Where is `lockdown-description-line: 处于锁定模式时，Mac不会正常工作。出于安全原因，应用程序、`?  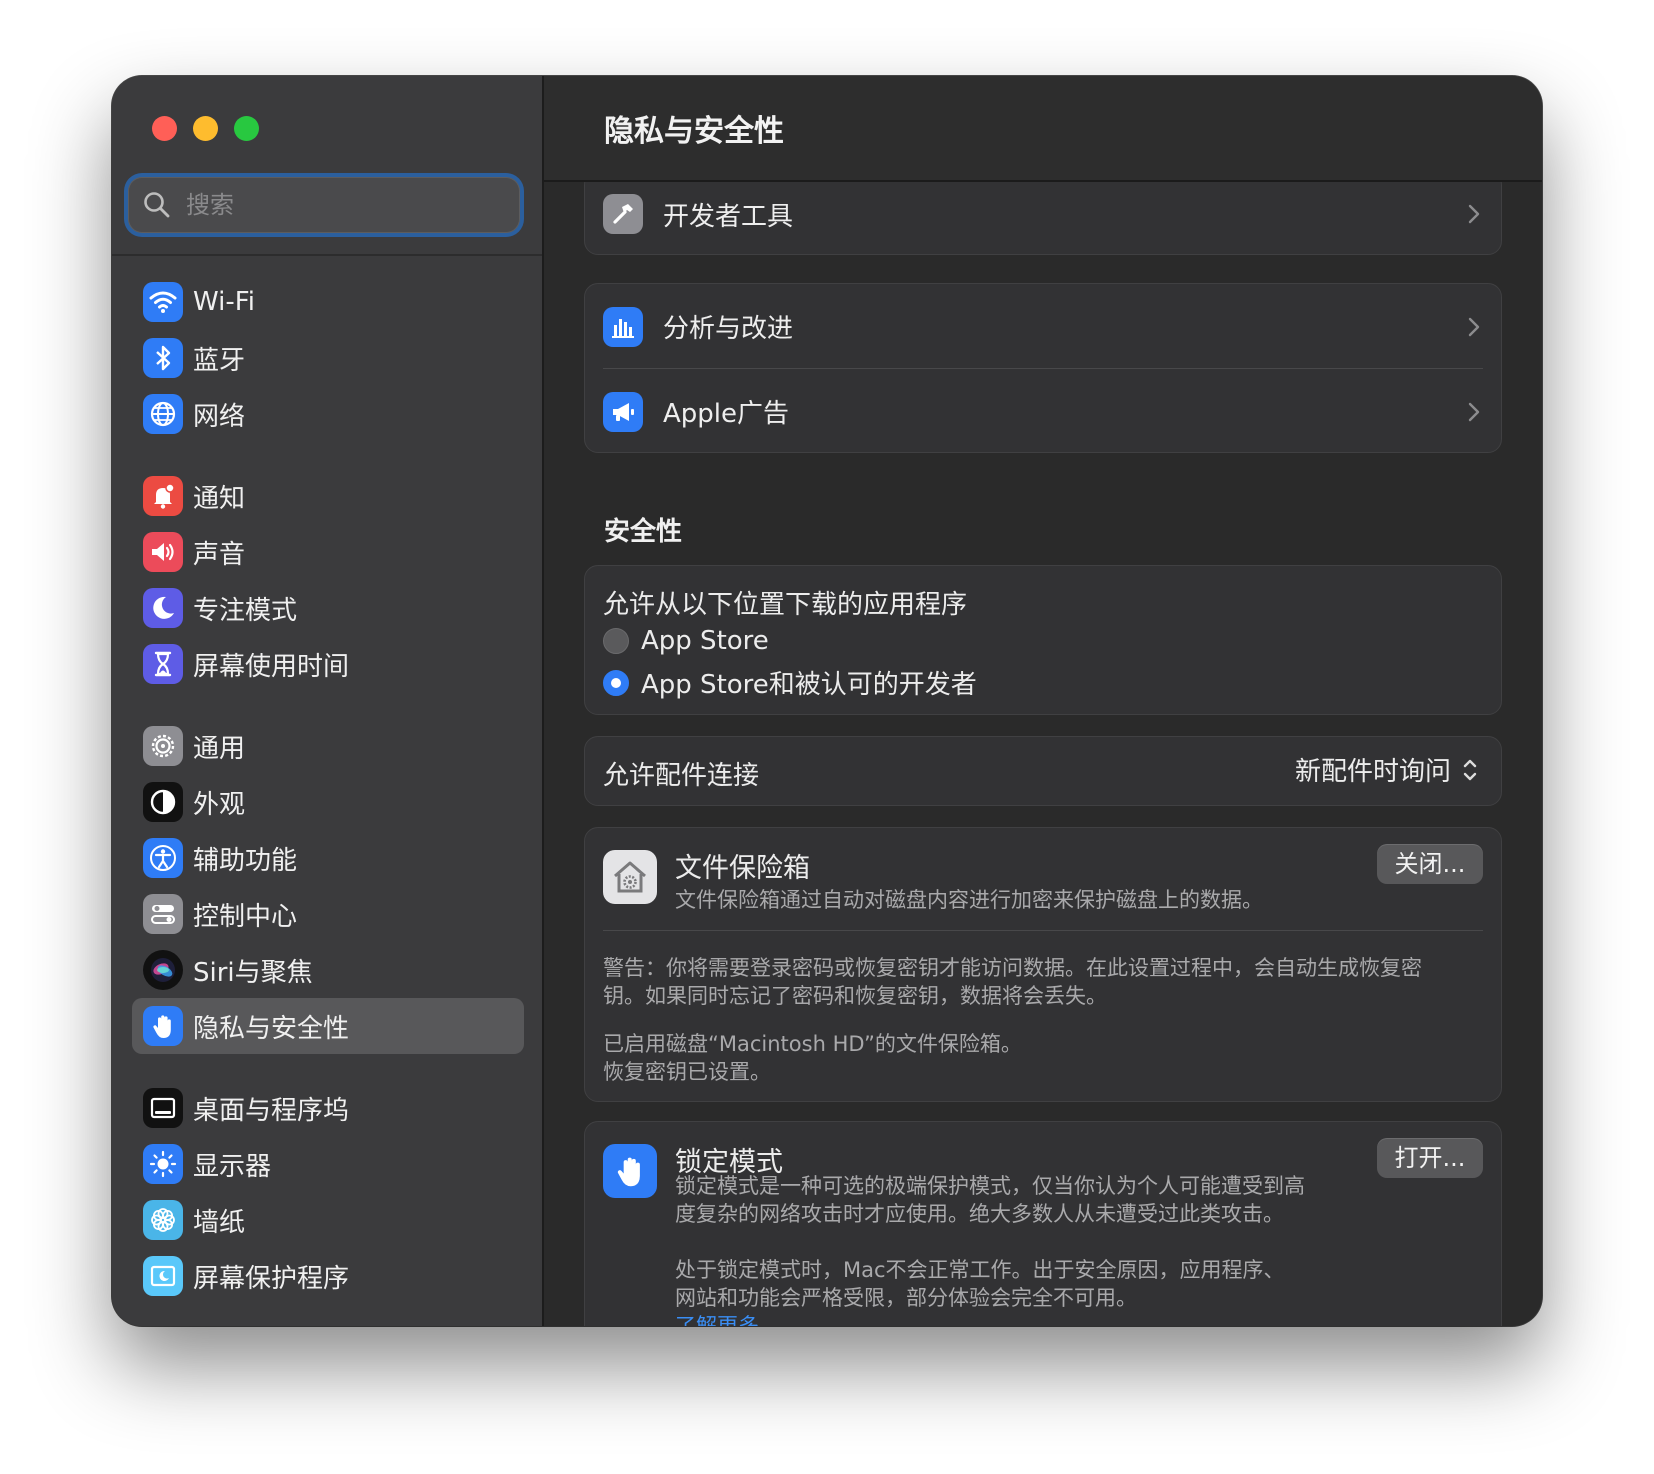
lockdown-description-line: 处于锁定模式时，Mac不会正常工作。出于安全原因，应用程序、 is located at coordinates (980, 1270).